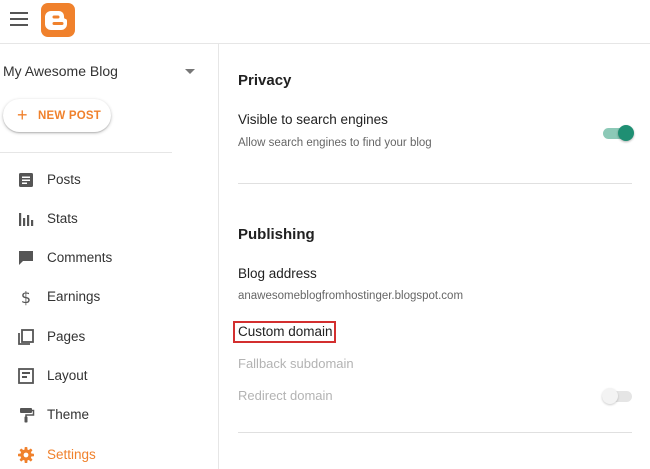 This screenshot has height=469, width=650. What do you see at coordinates (79, 257) in the screenshot?
I see `sidebar-item-label: Comments` at bounding box center [79, 257].